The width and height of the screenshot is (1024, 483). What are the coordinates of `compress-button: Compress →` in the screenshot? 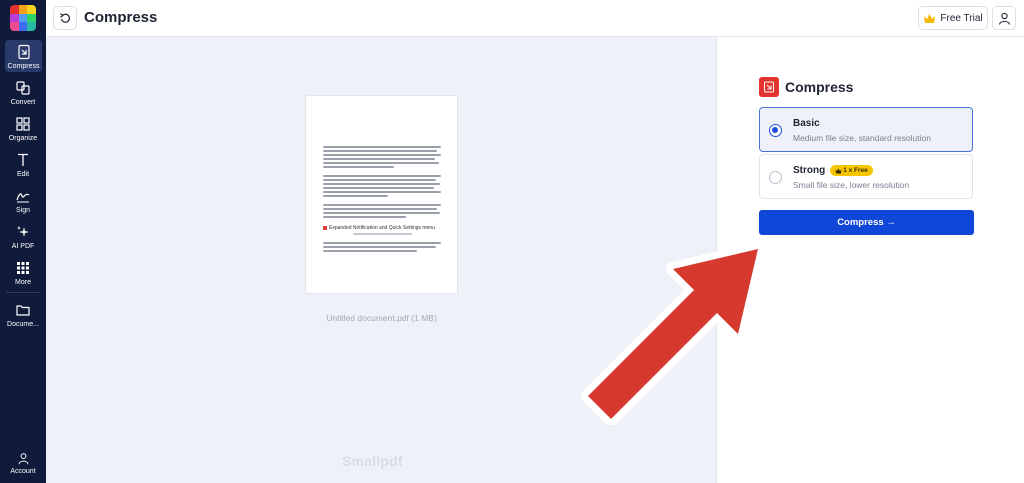 It's located at (866, 222).